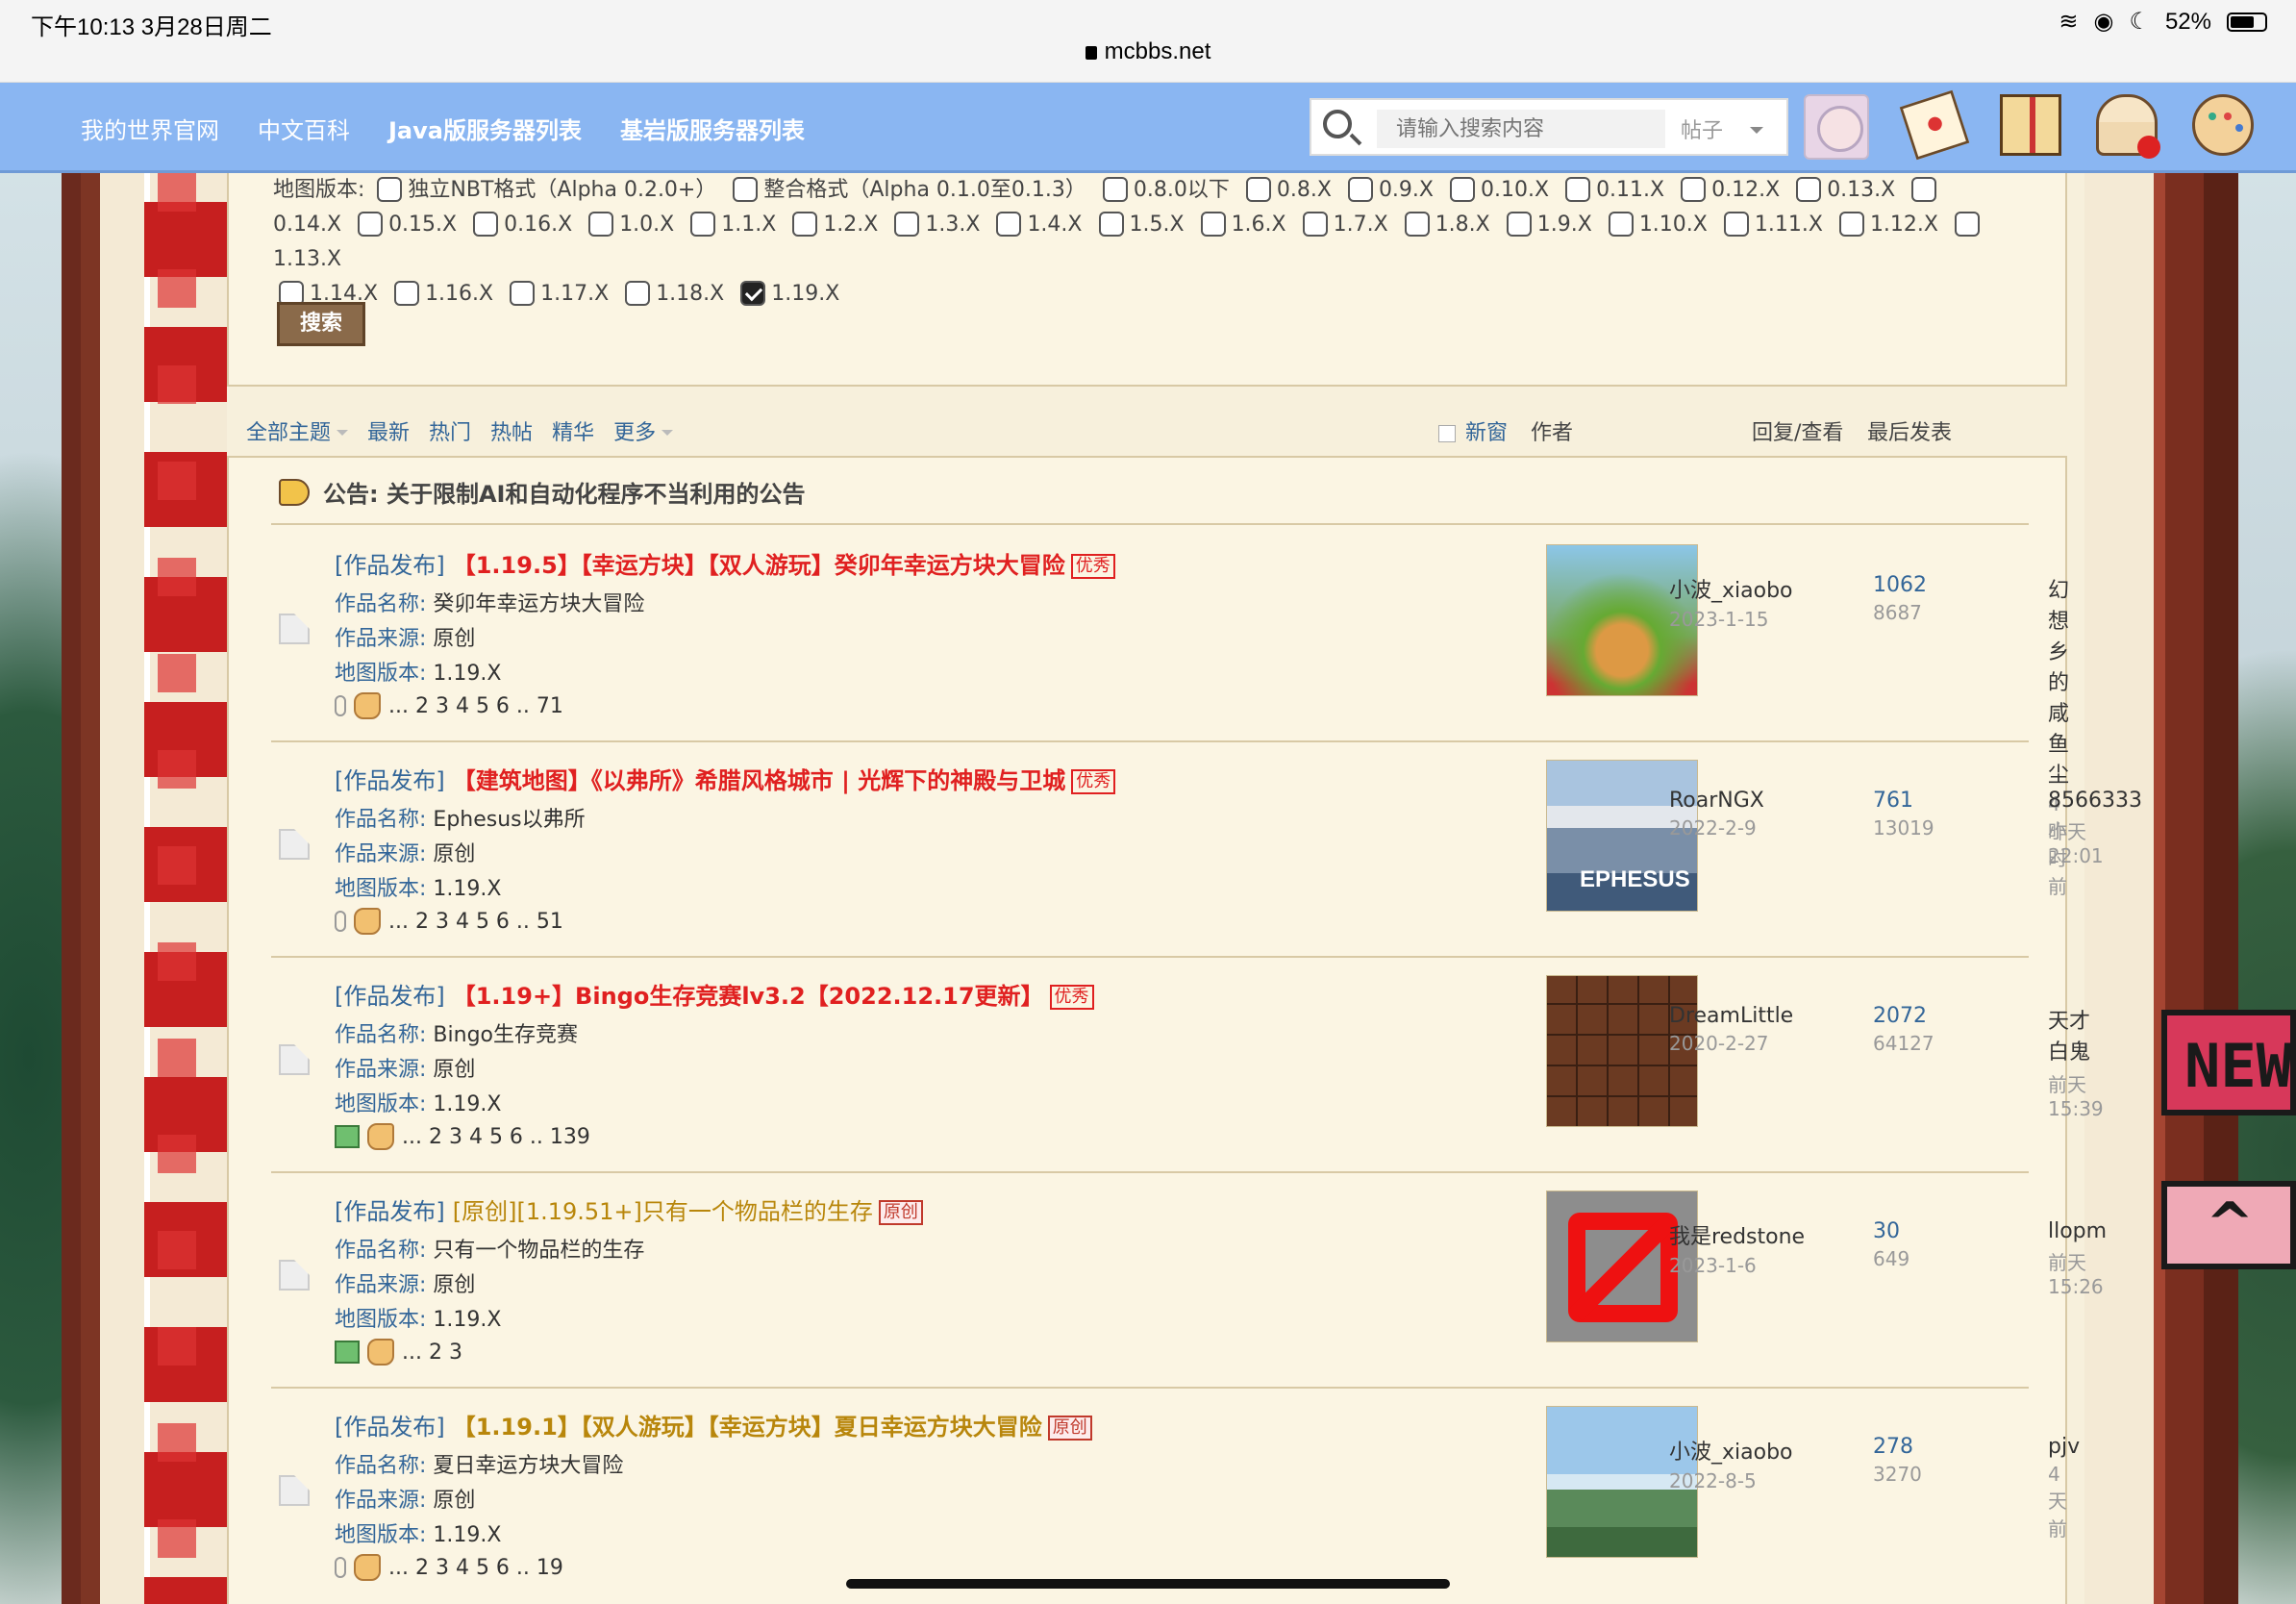  I want to click on last-poster: pjv, so click(2064, 1447).